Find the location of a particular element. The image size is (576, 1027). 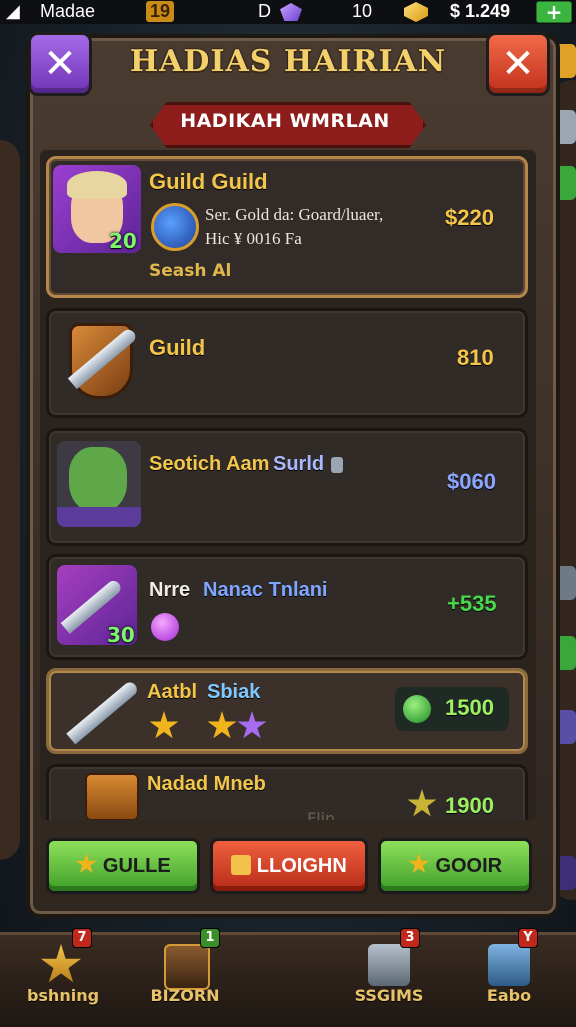

portrait-body-icon is located at coordinates (99, 517).